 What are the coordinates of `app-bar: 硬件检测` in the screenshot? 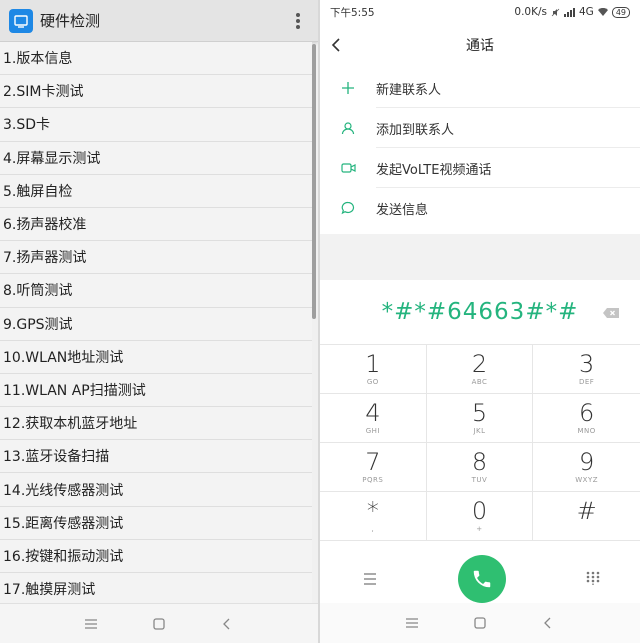 It's located at (159, 21).